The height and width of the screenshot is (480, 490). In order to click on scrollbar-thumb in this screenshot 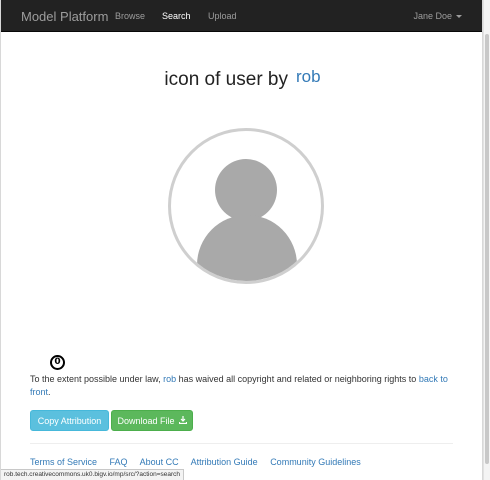, I will do `click(487, 249)`.